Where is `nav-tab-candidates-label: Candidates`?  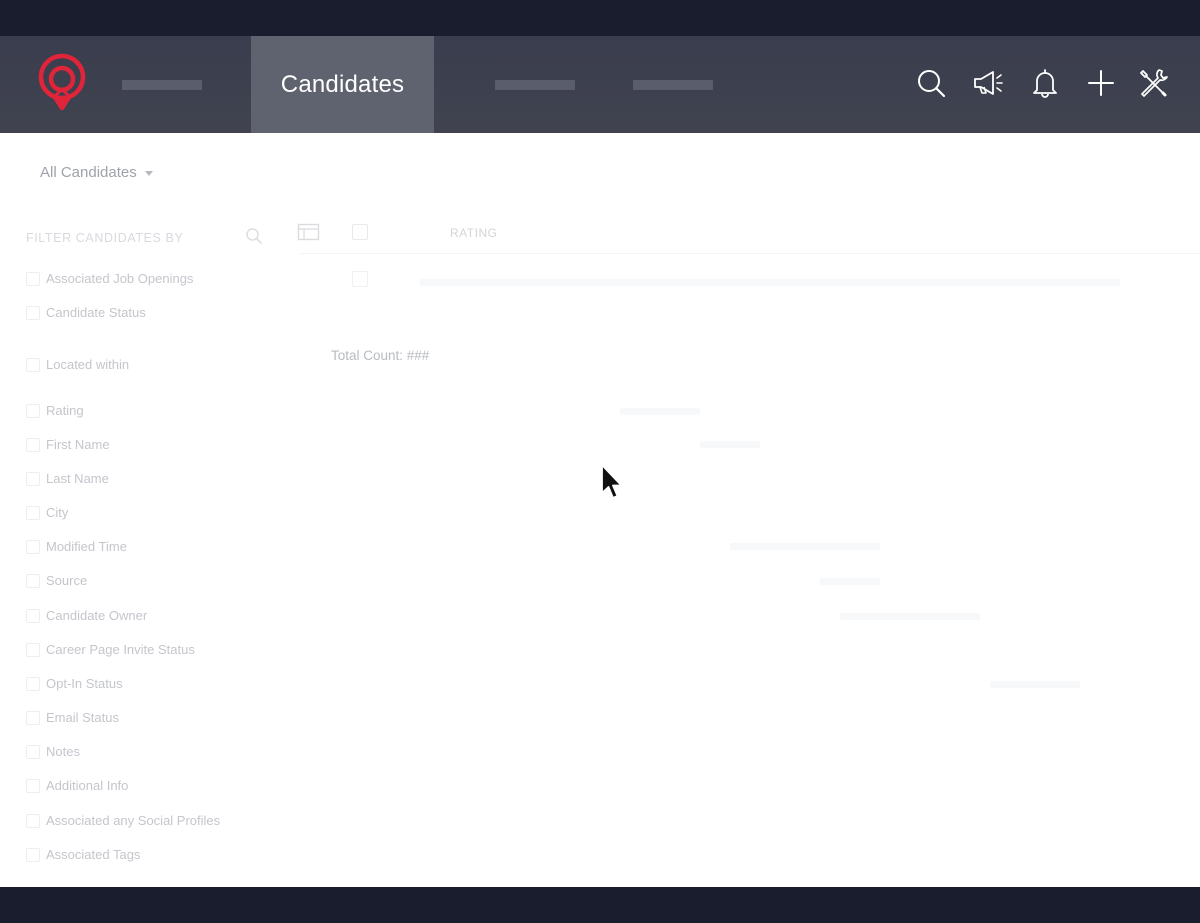
nav-tab-candidates-label: Candidates is located at coordinates (342, 84).